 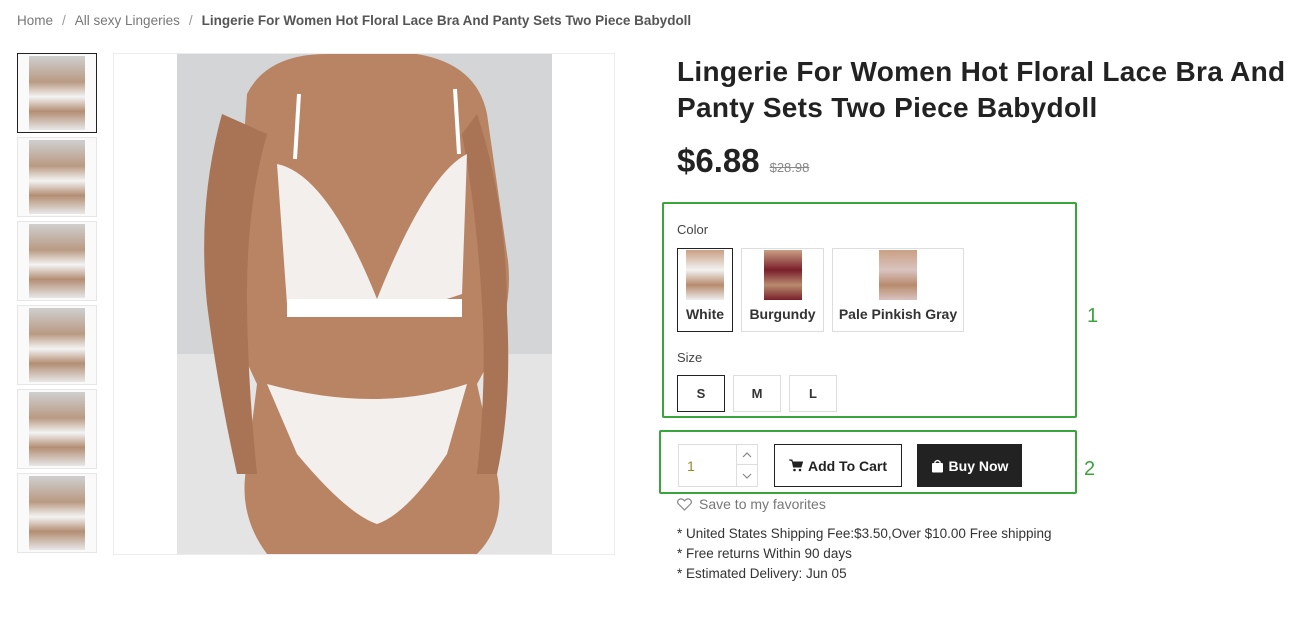 I want to click on annotation-number-1: 1, so click(x=1093, y=316).